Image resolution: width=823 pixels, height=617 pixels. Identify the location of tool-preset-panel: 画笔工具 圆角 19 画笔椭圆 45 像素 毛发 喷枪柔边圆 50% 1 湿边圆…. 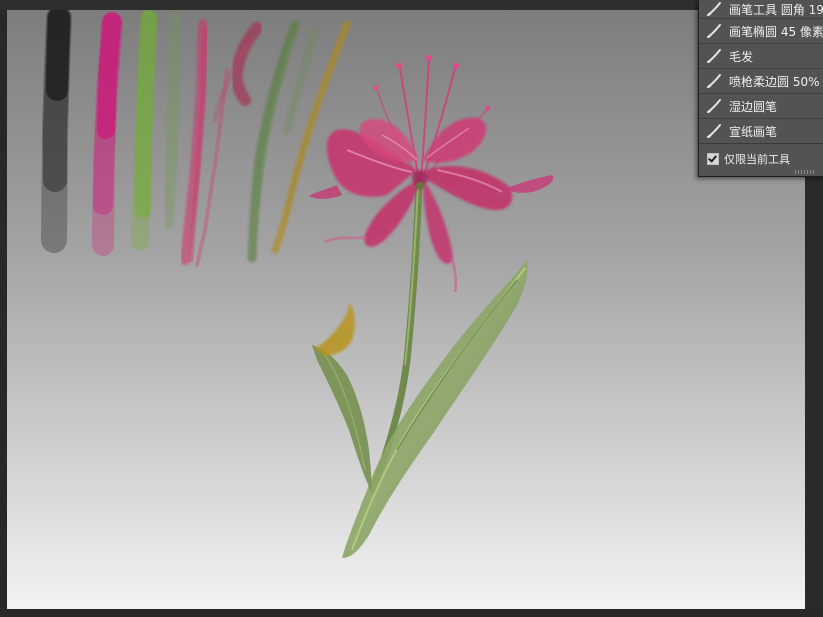
(760, 88).